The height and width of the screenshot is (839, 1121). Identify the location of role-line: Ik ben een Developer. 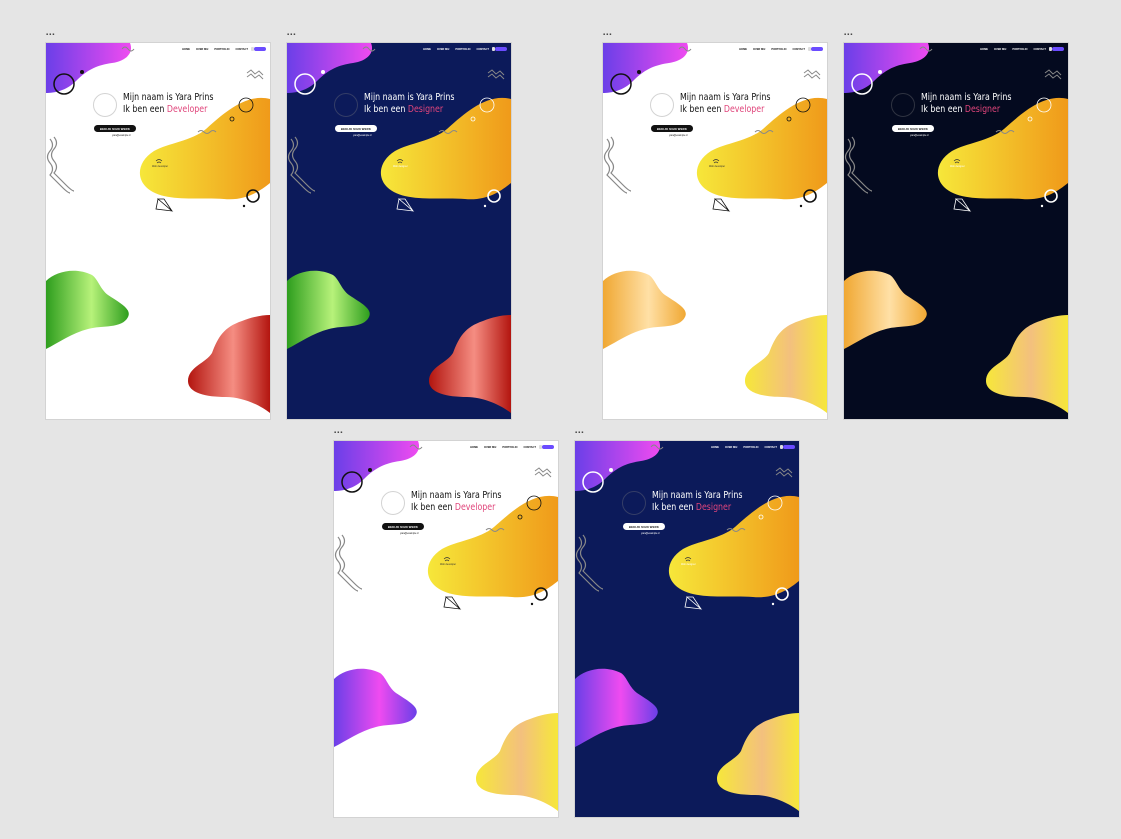
(168, 110).